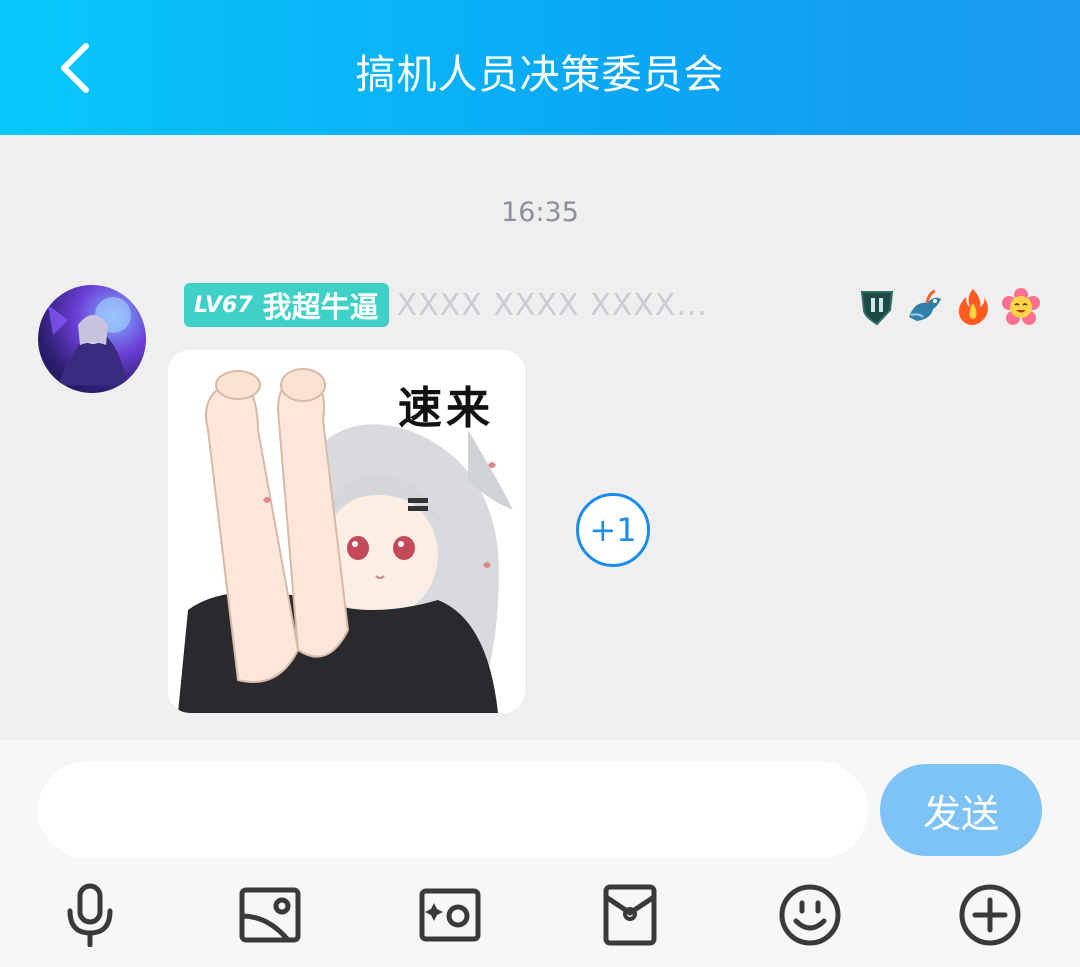 This screenshot has height=967, width=1080. What do you see at coordinates (877, 307) in the screenshot?
I see `shield-rank-icon` at bounding box center [877, 307].